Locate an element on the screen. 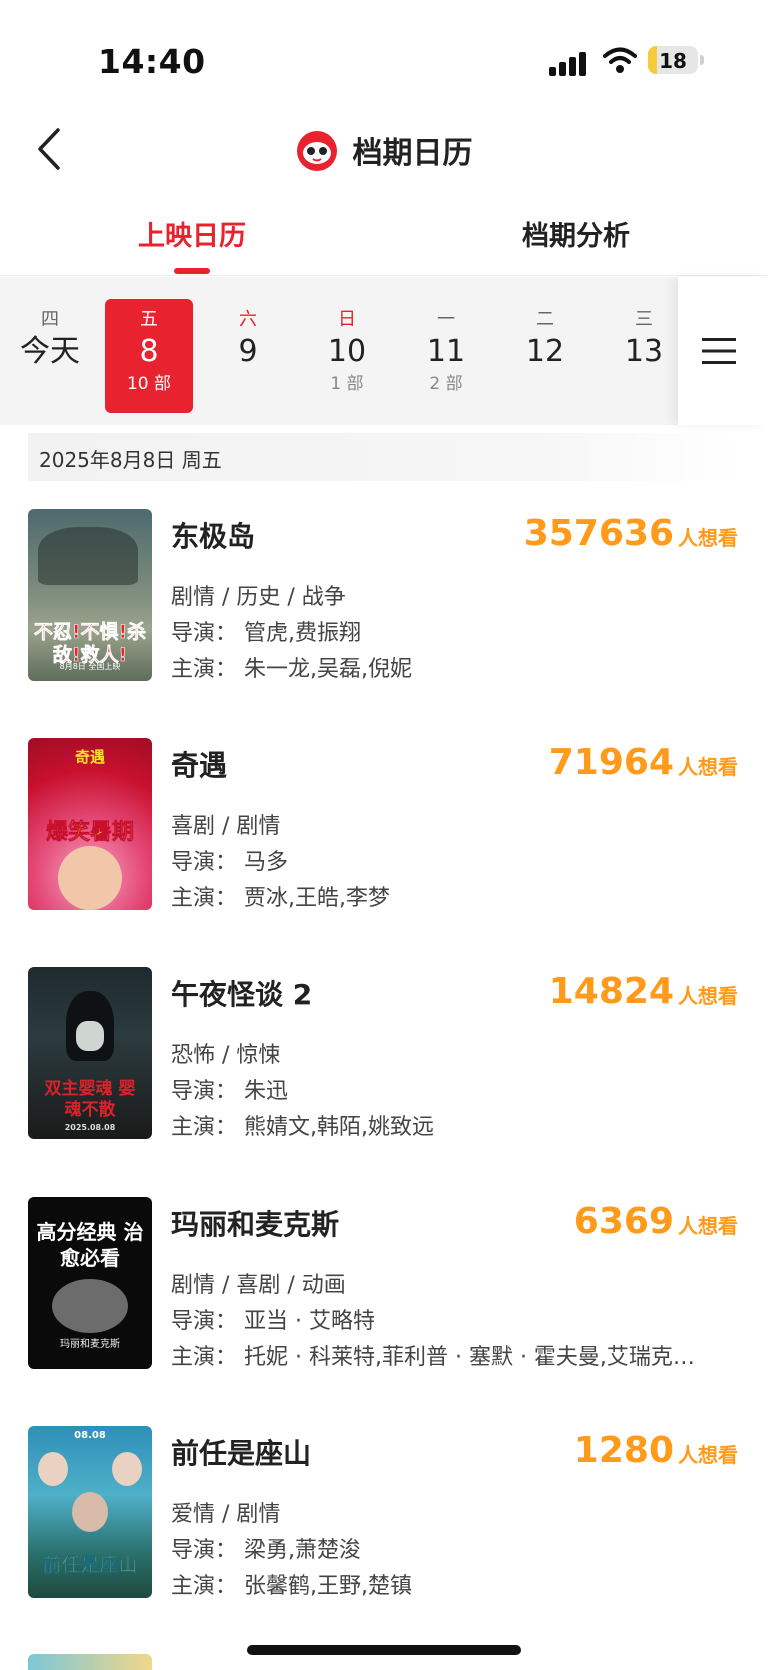 The width and height of the screenshot is (768, 1670). movie-cast: 主演： 朱一龙,吴磊,倪妮 is located at coordinates (291, 669).